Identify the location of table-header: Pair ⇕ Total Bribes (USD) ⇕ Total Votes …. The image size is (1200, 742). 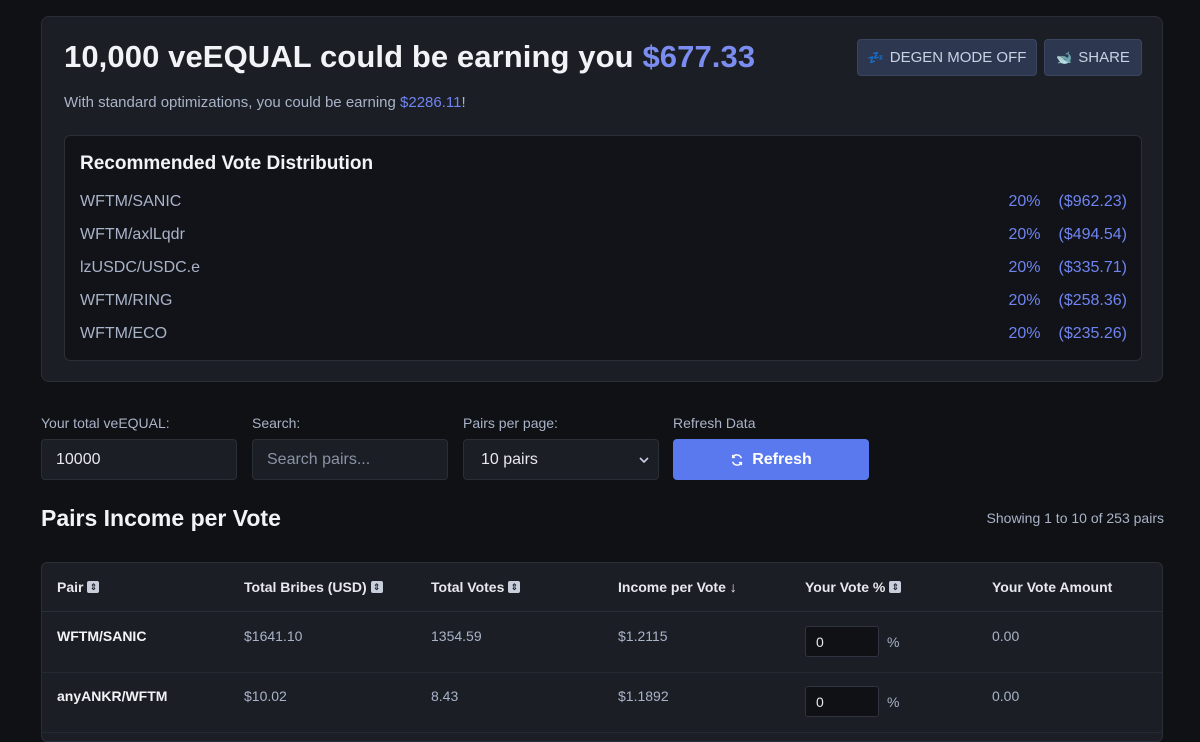
(602, 587).